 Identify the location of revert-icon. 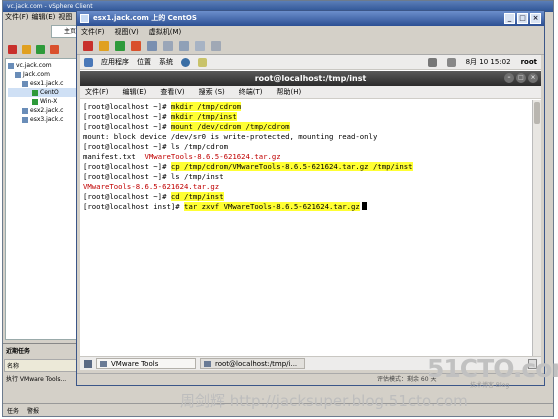
(168, 46).